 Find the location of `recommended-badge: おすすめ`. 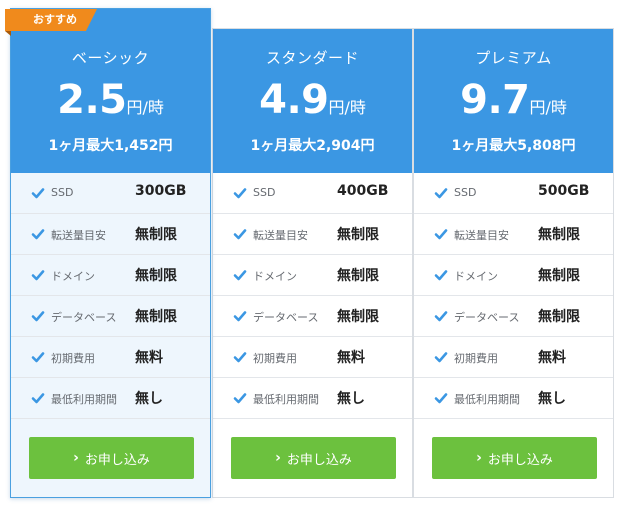

recommended-badge: おすすめ is located at coordinates (51, 20).